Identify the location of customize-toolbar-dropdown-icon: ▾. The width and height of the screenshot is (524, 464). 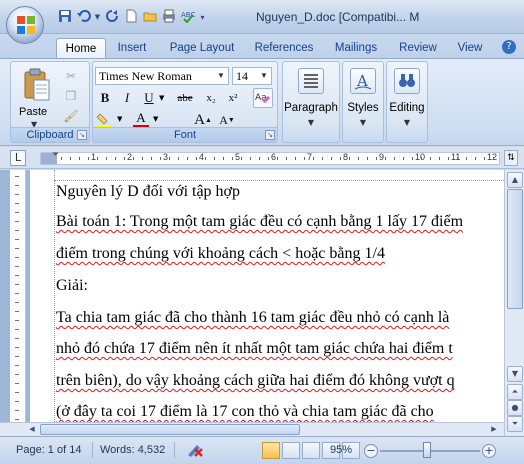
(202, 17).